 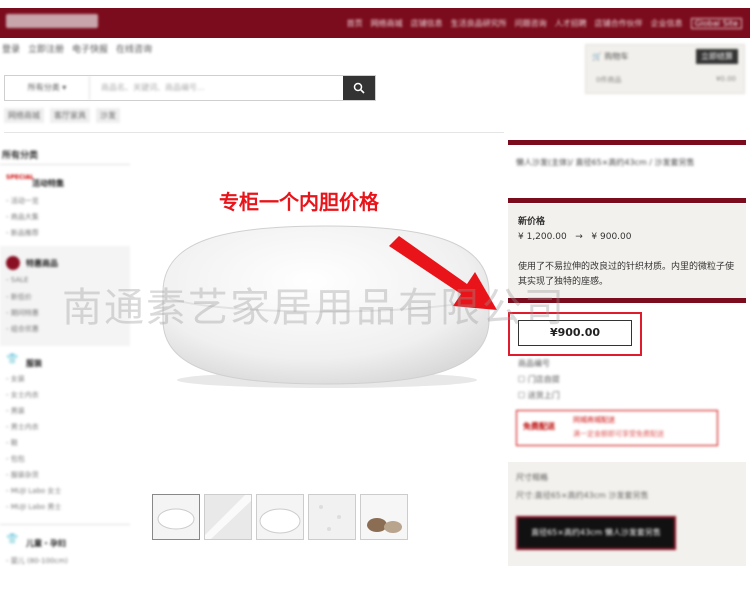 What do you see at coordinates (48, 183) in the screenshot?
I see `sidebar-section-special: 活动特集` at bounding box center [48, 183].